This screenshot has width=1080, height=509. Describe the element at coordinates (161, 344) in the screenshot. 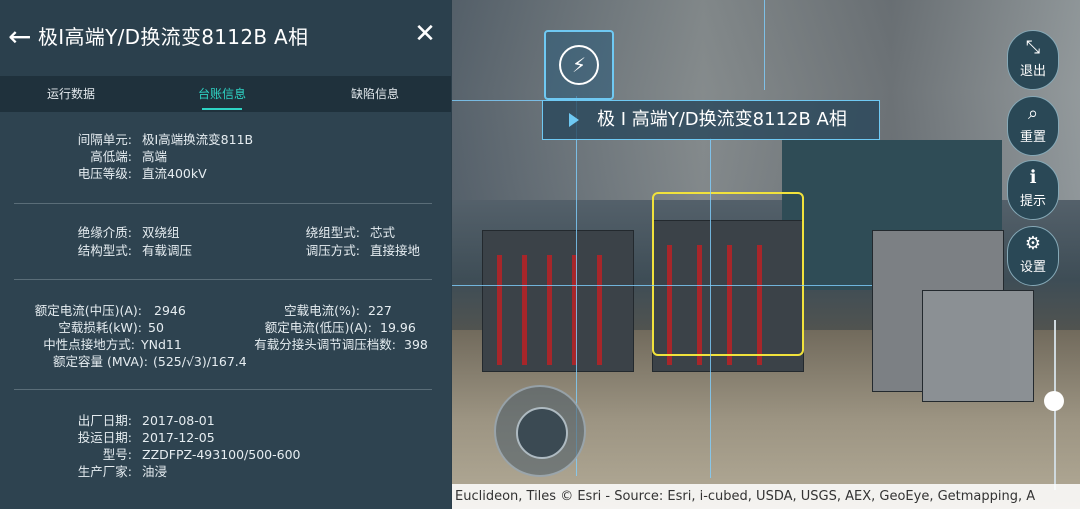

I see `field-value: YNd11` at that location.